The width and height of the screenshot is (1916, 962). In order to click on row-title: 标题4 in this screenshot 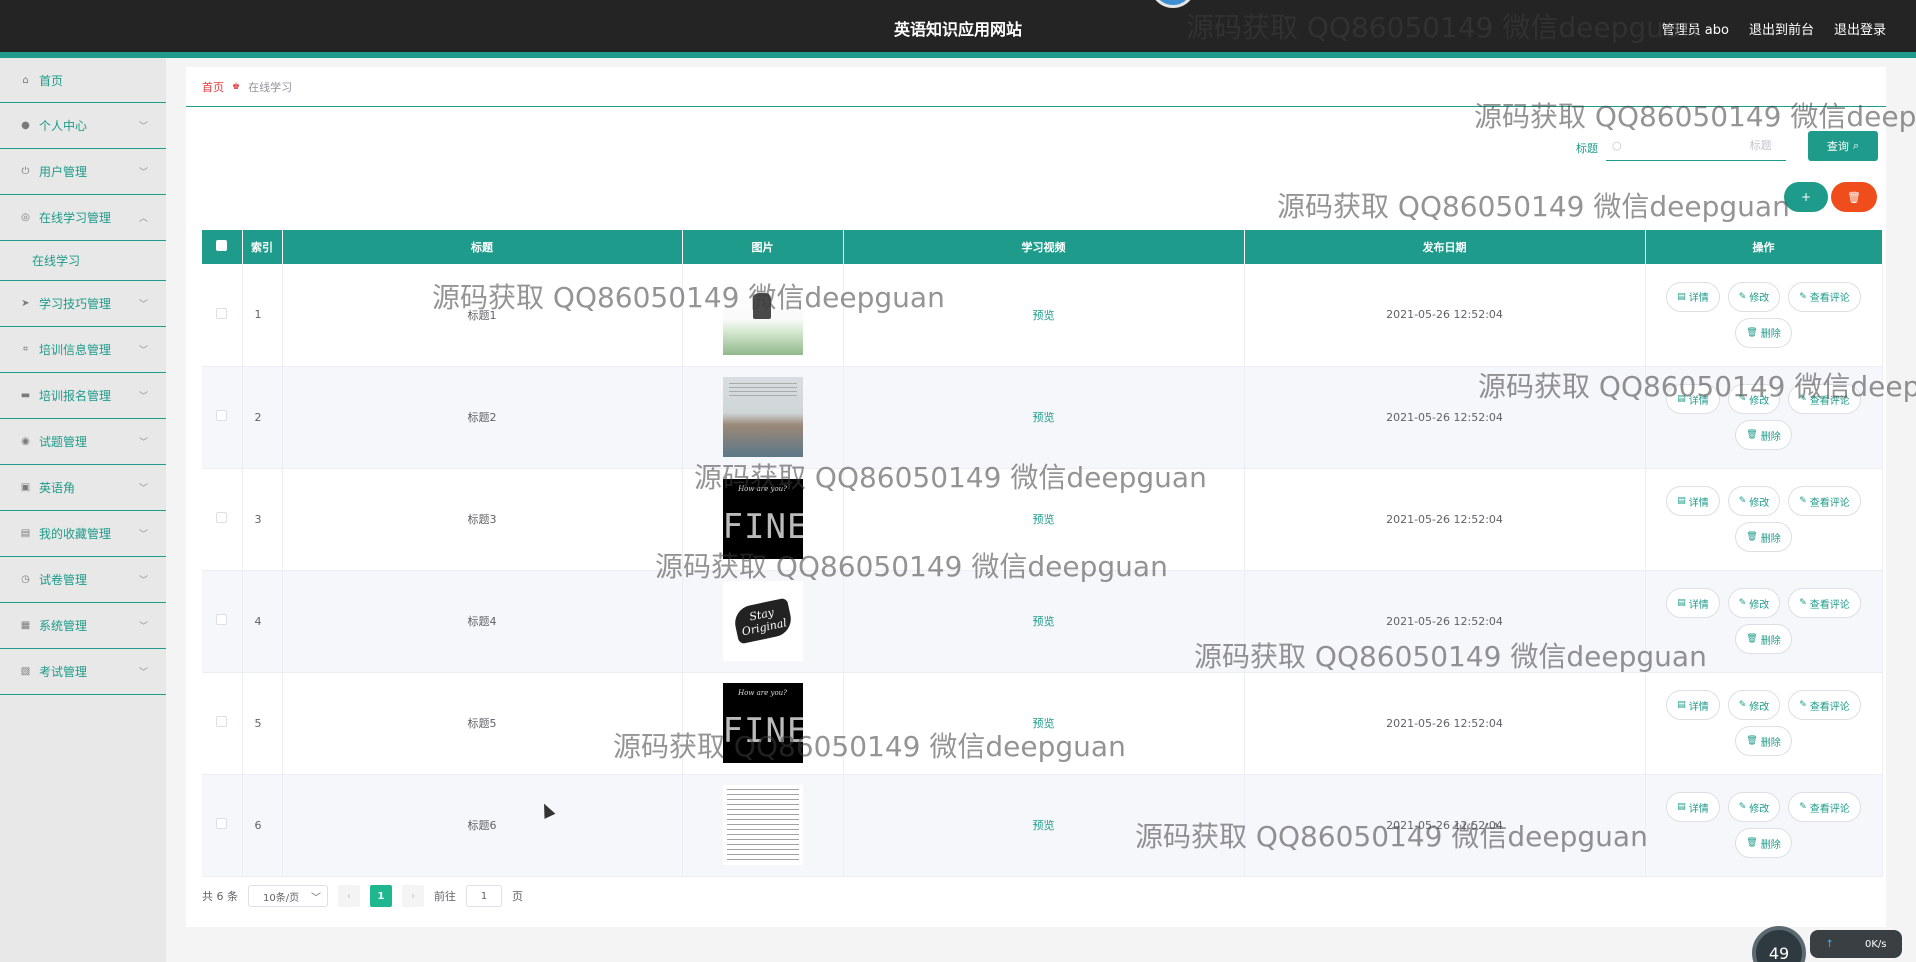, I will do `click(482, 621)`.